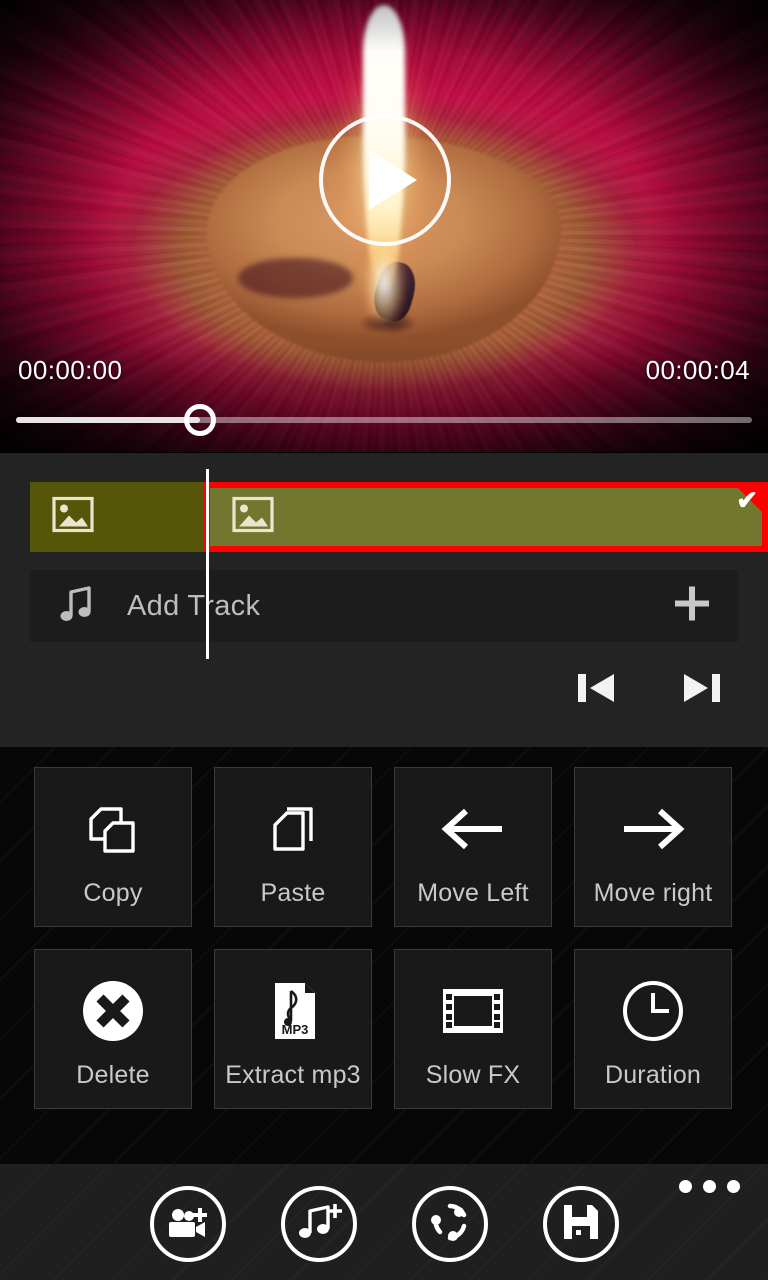  Describe the element at coordinates (473, 892) in the screenshot. I see `move-left-label: Move Left` at that location.